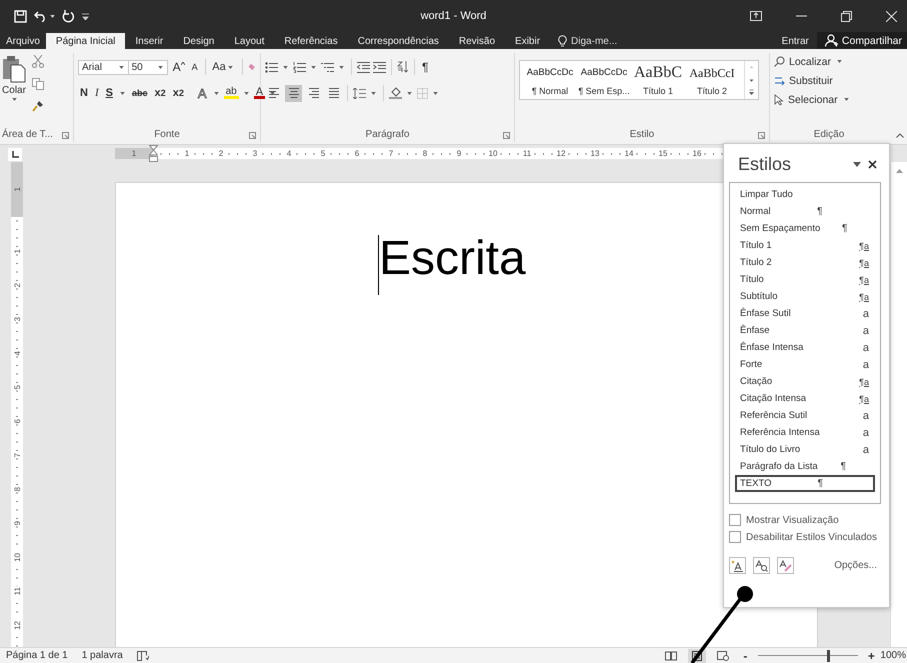 Image resolution: width=907 pixels, height=663 pixels. I want to click on ruler-number: 6, so click(357, 153).